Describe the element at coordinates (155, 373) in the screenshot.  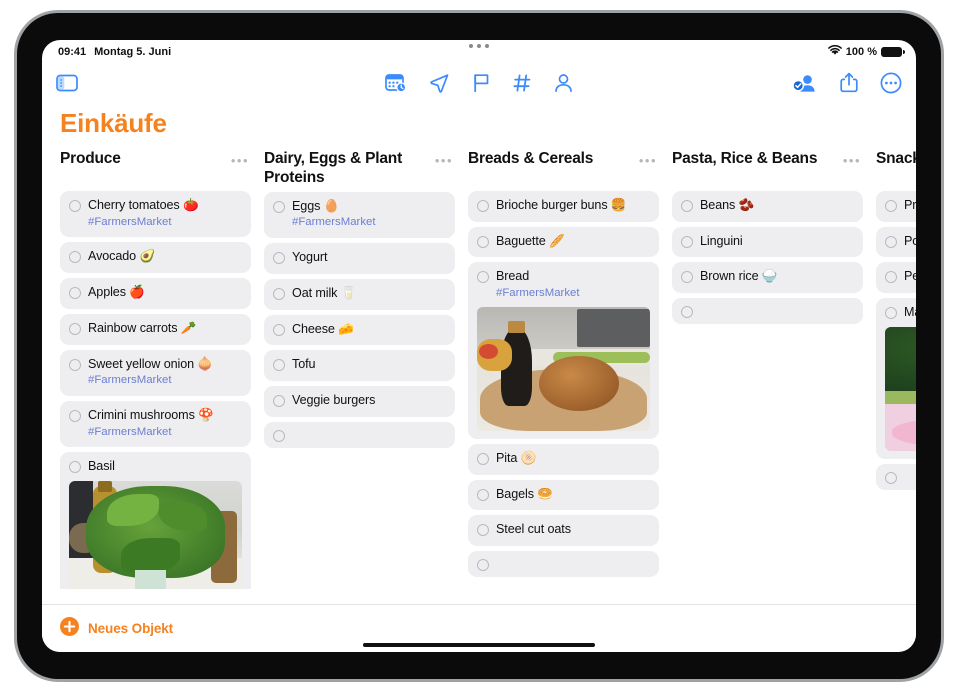
I see `list-item: Sweet yellow onion 🧅 #FarmersMarket` at that location.